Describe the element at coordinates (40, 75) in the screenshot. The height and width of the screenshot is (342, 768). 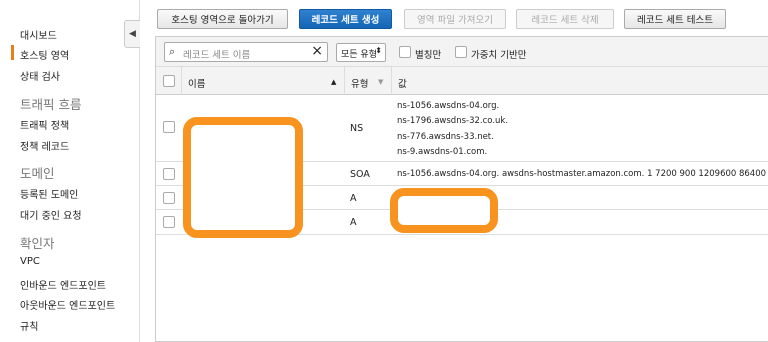
I see `sidebar-item-health-checks: 상태 검사` at that location.